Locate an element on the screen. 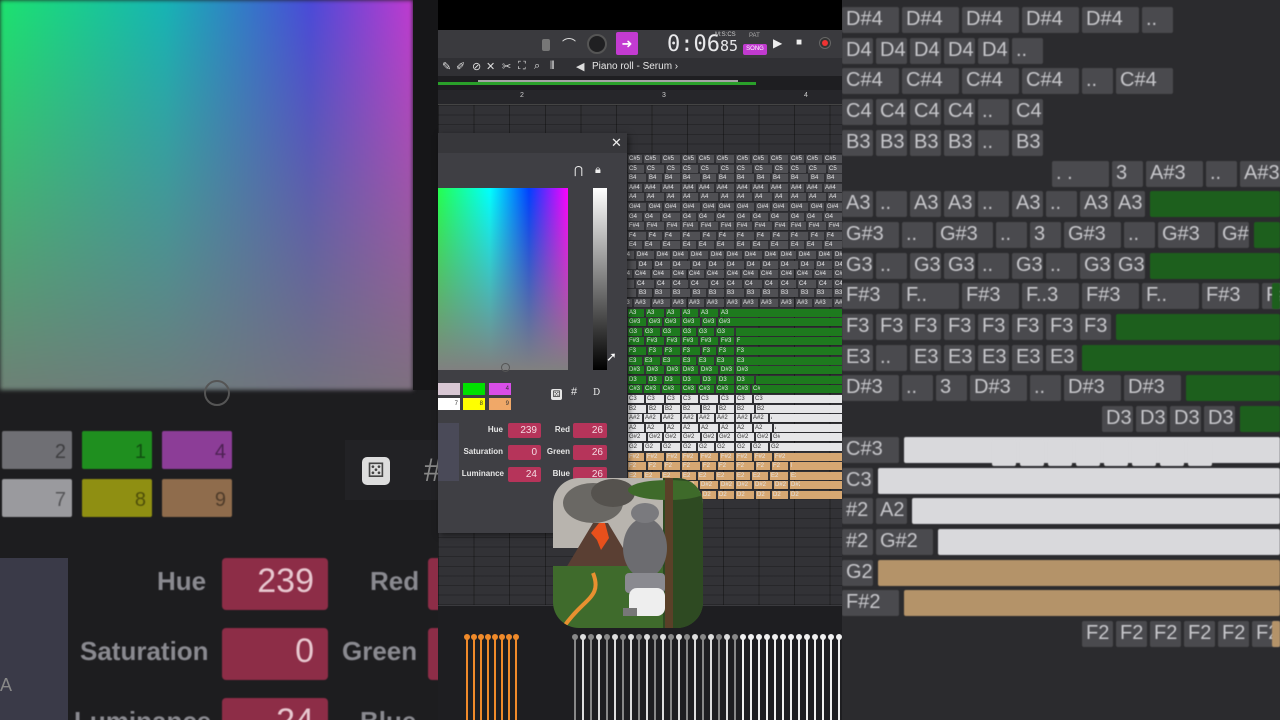  piano-note: A#2 is located at coordinates (689, 418).